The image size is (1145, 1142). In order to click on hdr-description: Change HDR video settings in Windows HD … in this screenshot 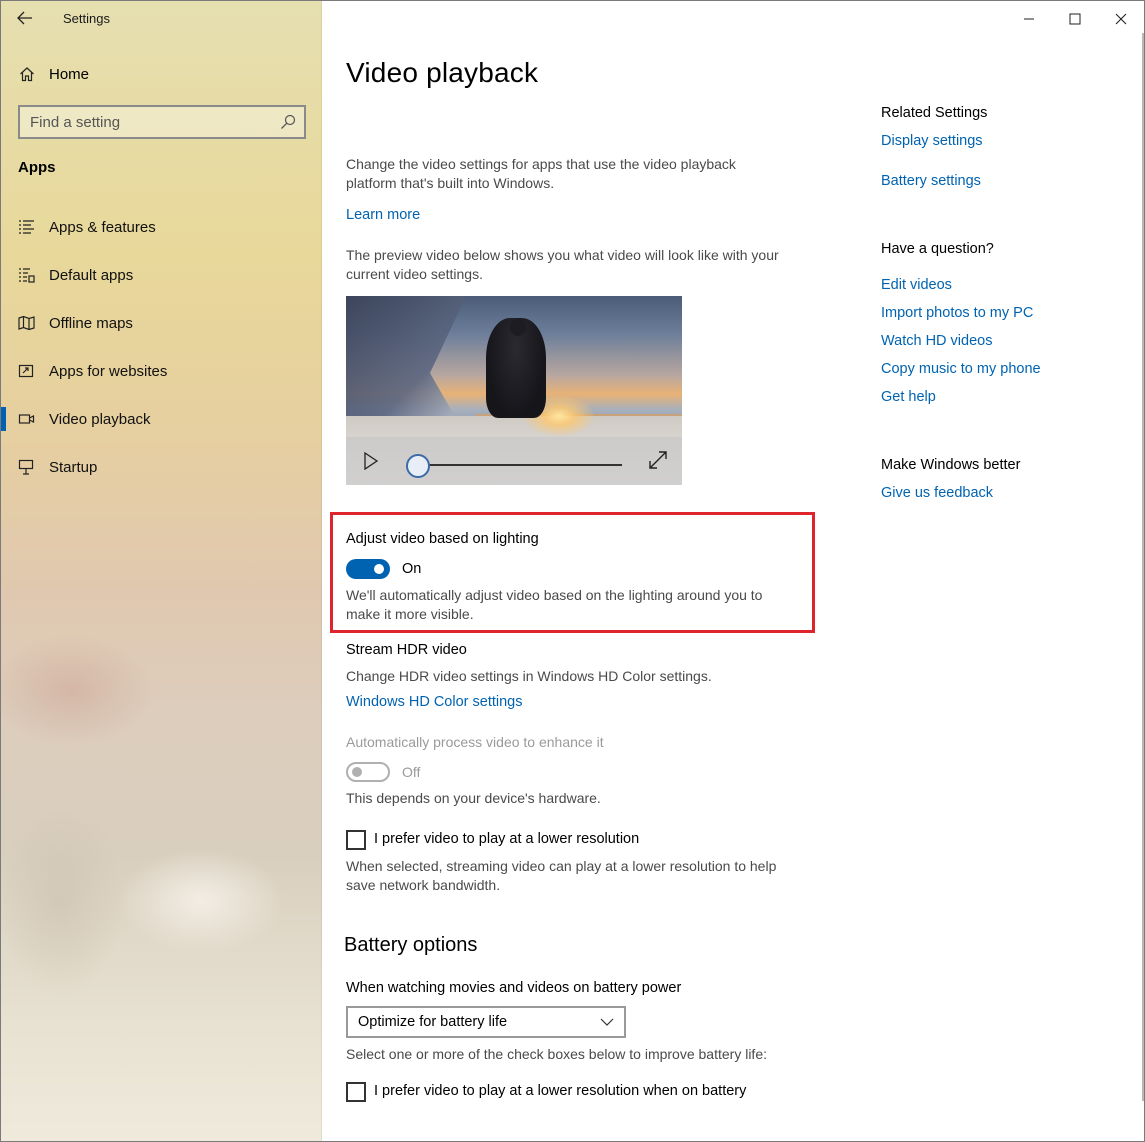, I will do `click(529, 676)`.